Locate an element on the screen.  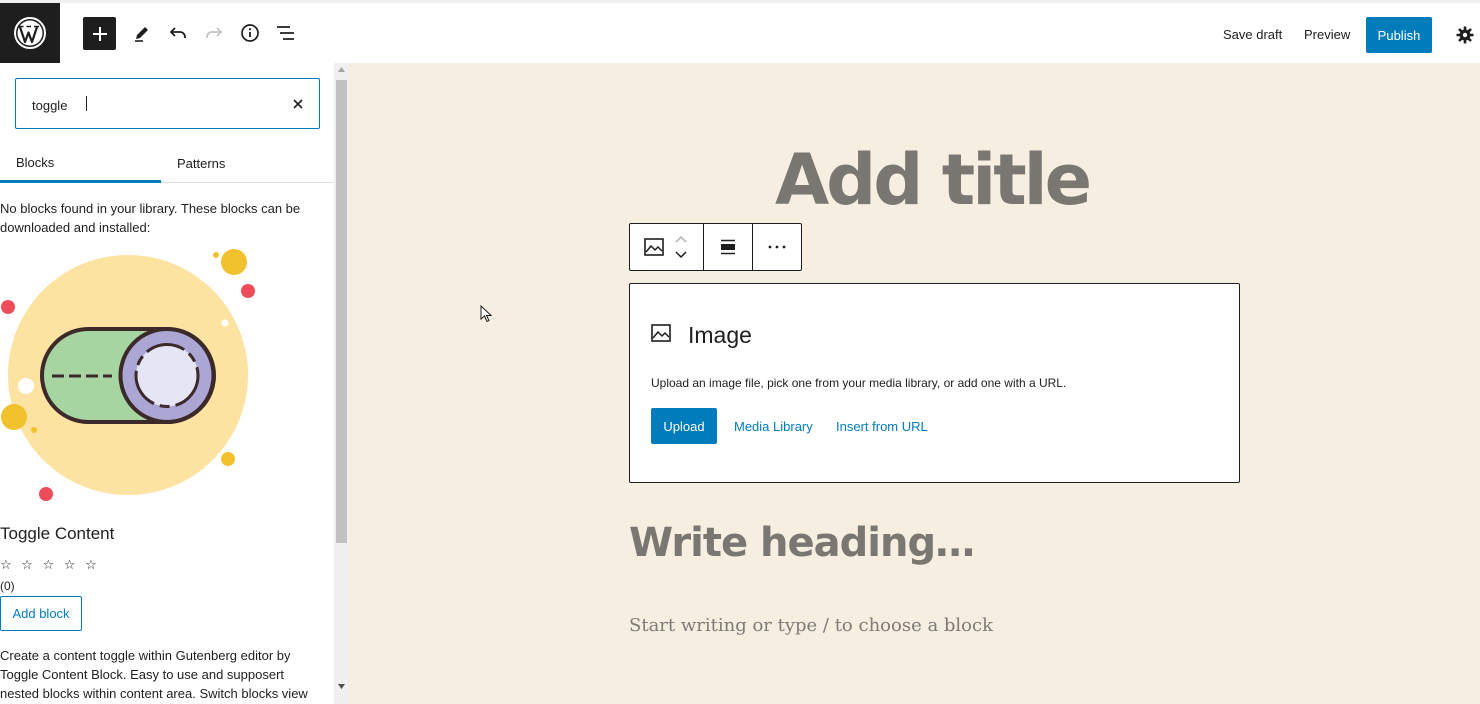
block-search is located at coordinates (167, 103).